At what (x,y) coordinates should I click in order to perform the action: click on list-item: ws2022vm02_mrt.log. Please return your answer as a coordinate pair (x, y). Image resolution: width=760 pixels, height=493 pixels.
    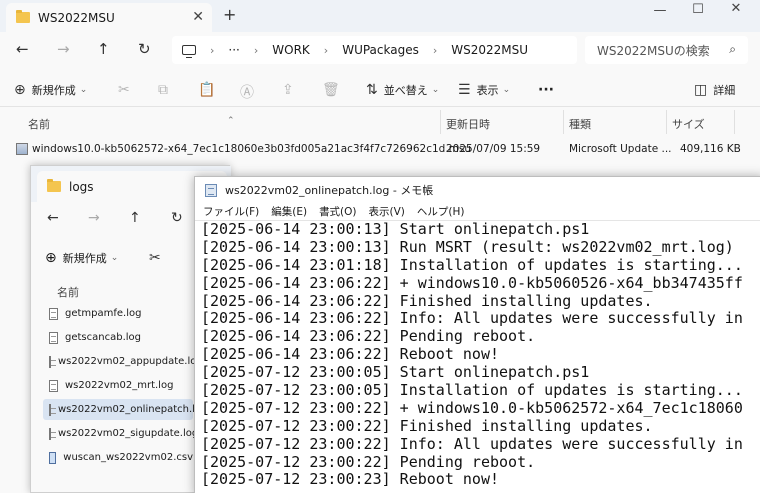
    Looking at the image, I should click on (118, 385).